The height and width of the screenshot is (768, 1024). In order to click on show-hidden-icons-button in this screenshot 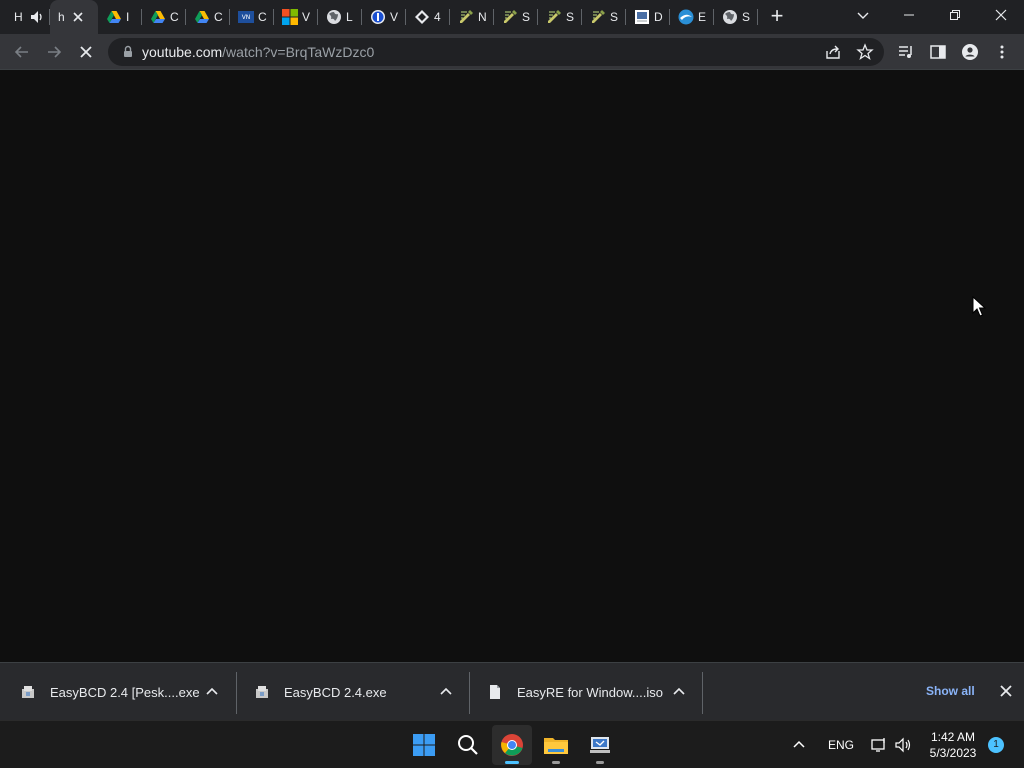, I will do `click(803, 744)`.